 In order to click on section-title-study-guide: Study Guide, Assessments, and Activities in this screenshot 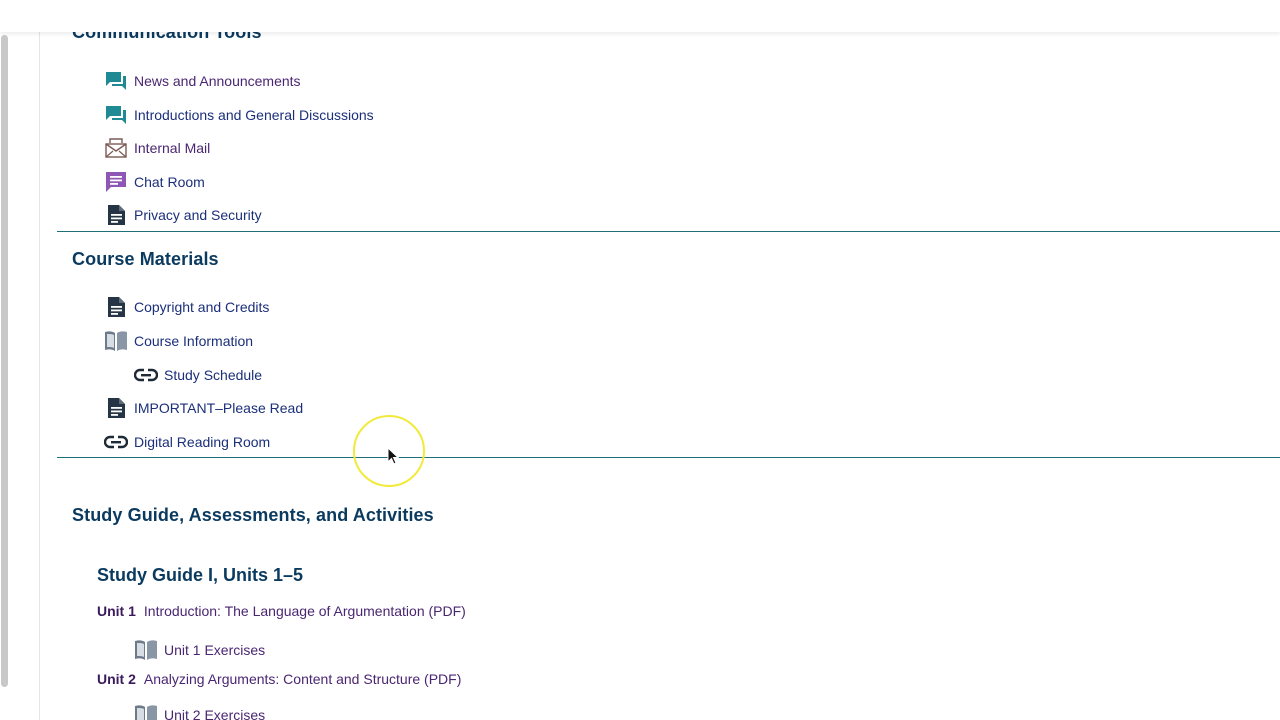, I will do `click(253, 515)`.